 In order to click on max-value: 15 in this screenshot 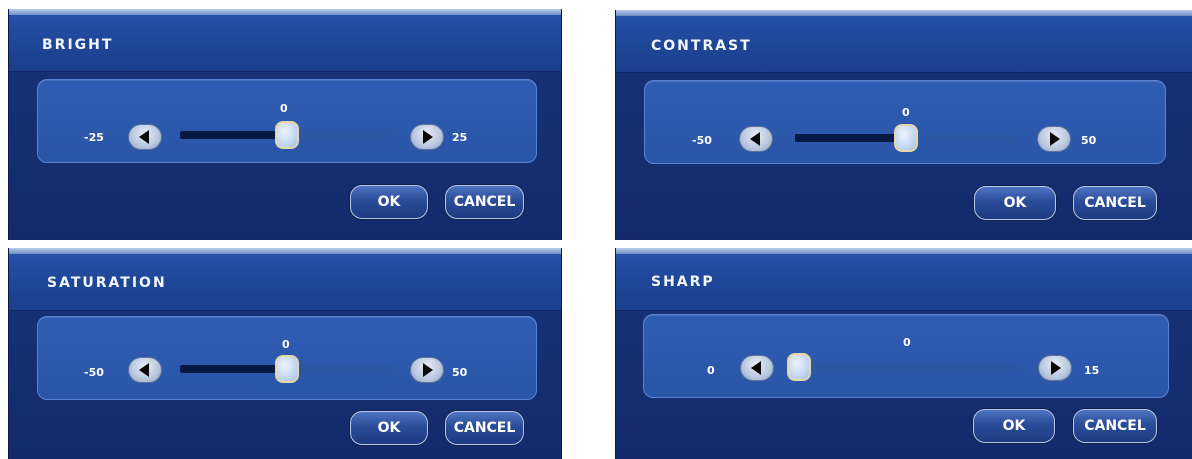, I will do `click(1092, 370)`.